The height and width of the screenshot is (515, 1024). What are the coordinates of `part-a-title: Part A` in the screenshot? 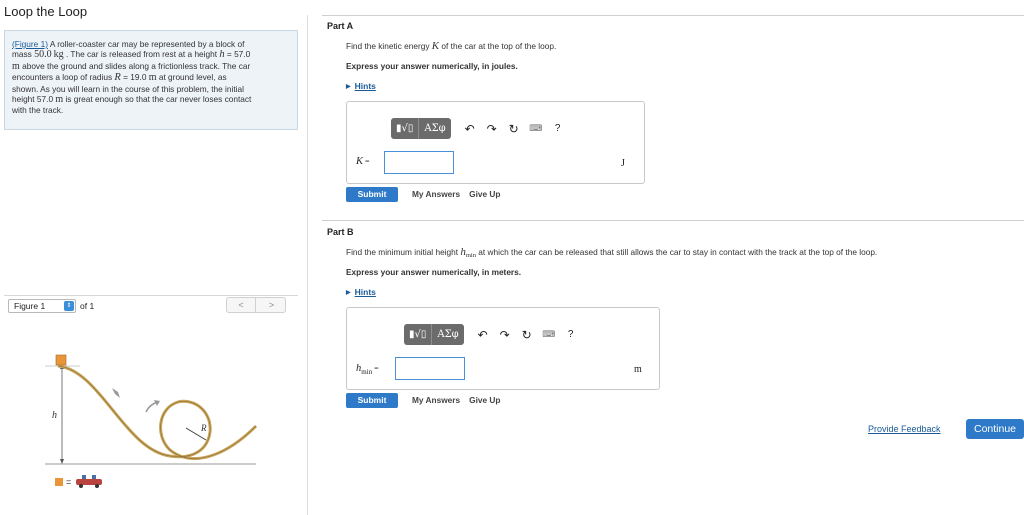 It's located at (340, 26).